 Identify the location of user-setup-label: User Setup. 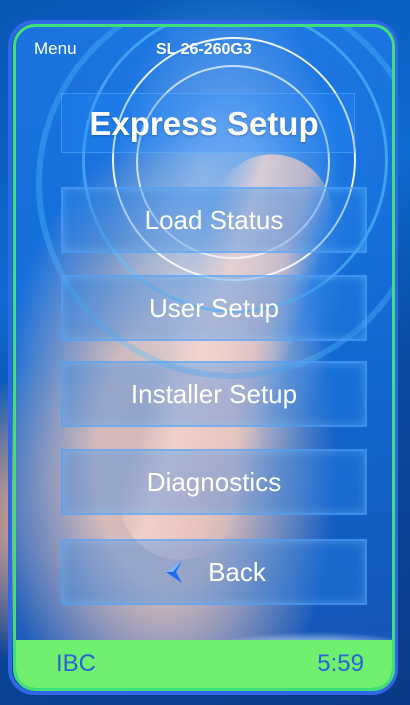
(214, 307).